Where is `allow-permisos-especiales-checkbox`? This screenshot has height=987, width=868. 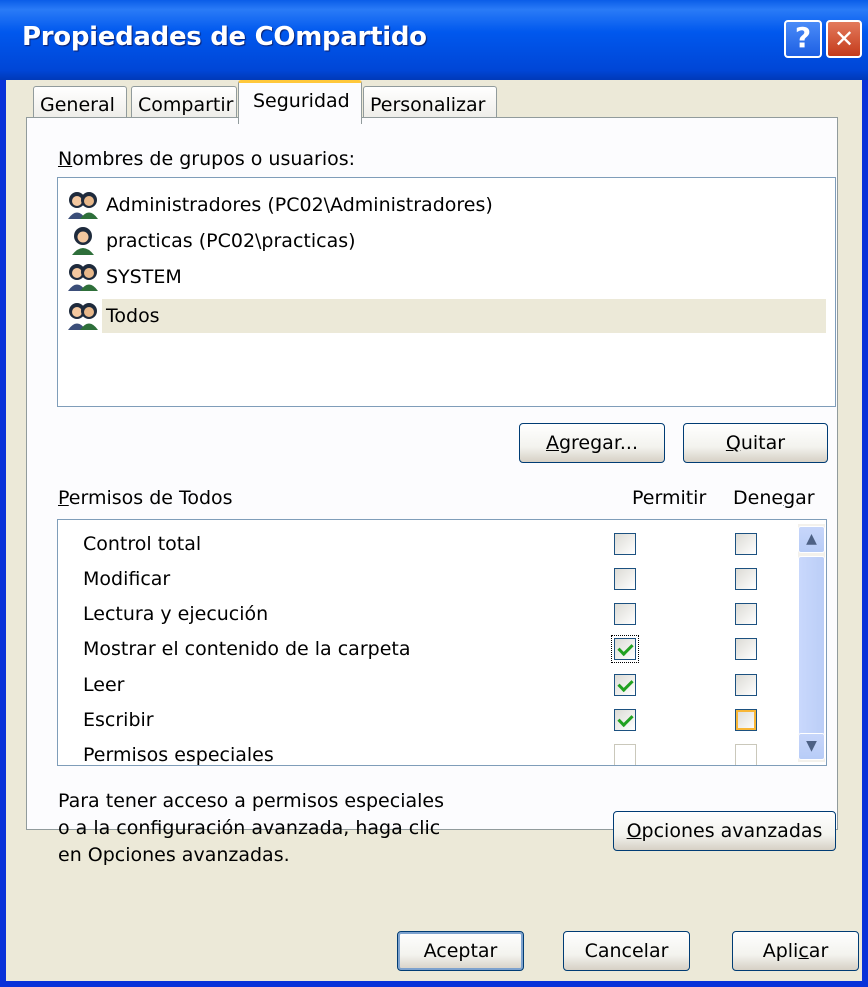 allow-permisos-especiales-checkbox is located at coordinates (625, 754).